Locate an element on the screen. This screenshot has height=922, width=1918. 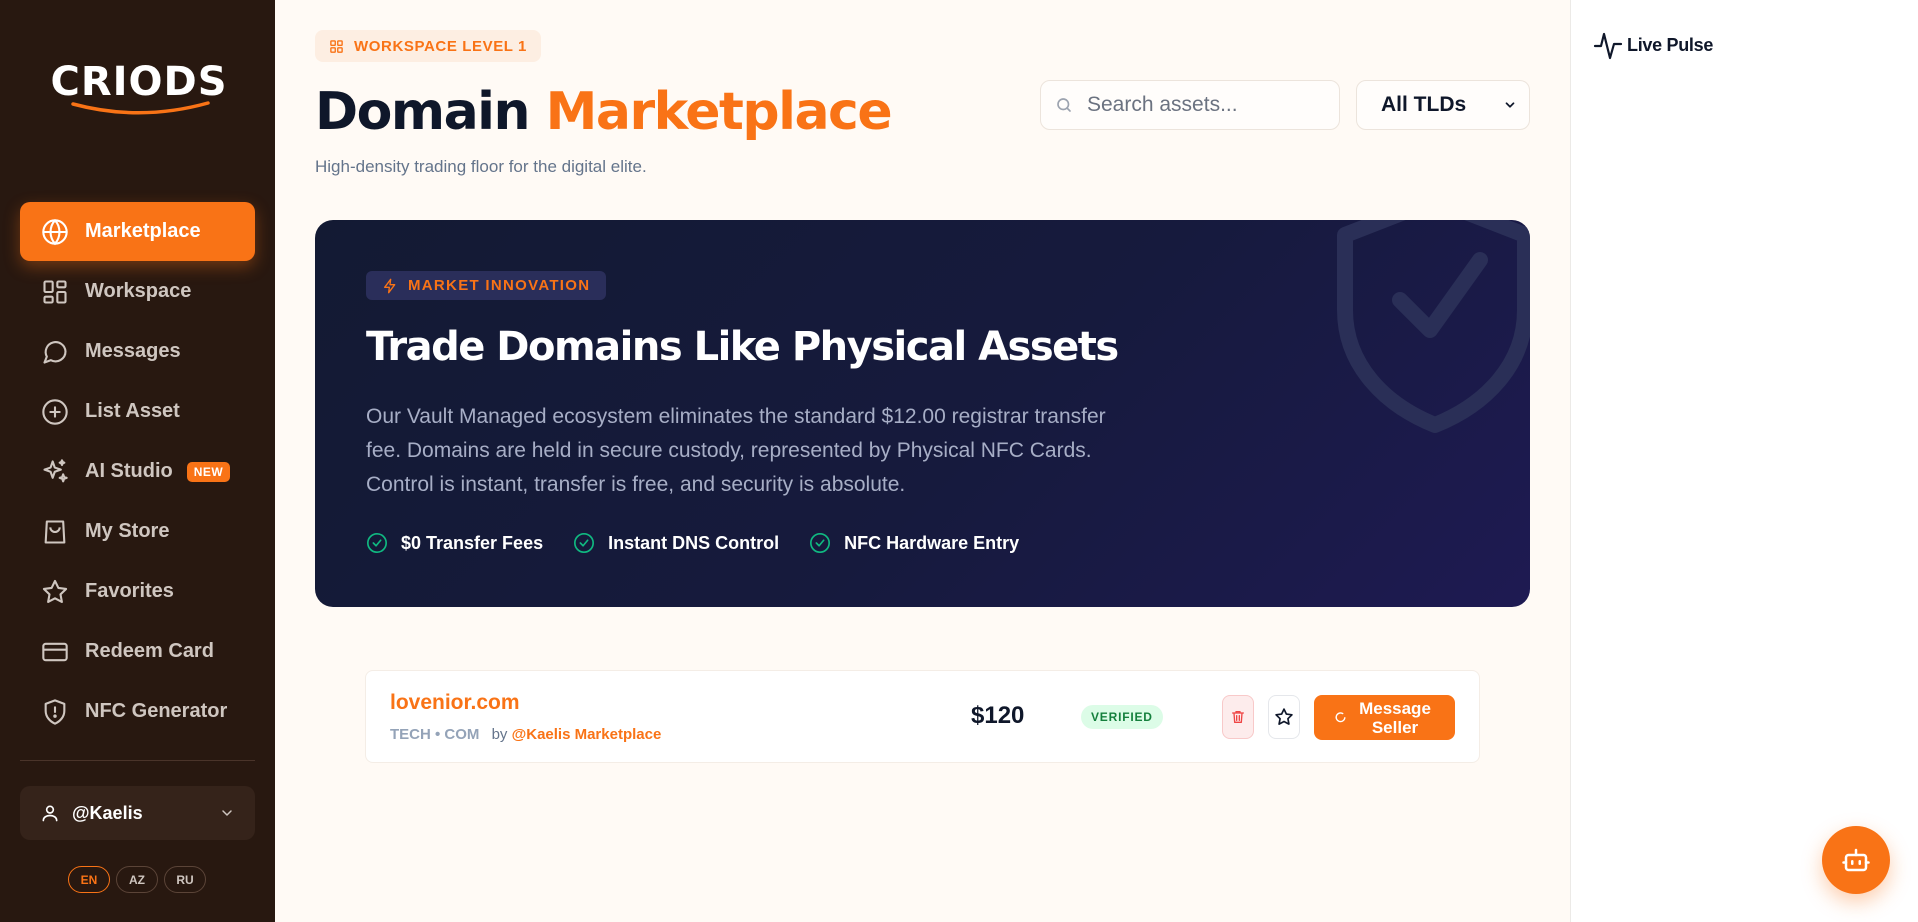
lightning-icon is located at coordinates (390, 285).